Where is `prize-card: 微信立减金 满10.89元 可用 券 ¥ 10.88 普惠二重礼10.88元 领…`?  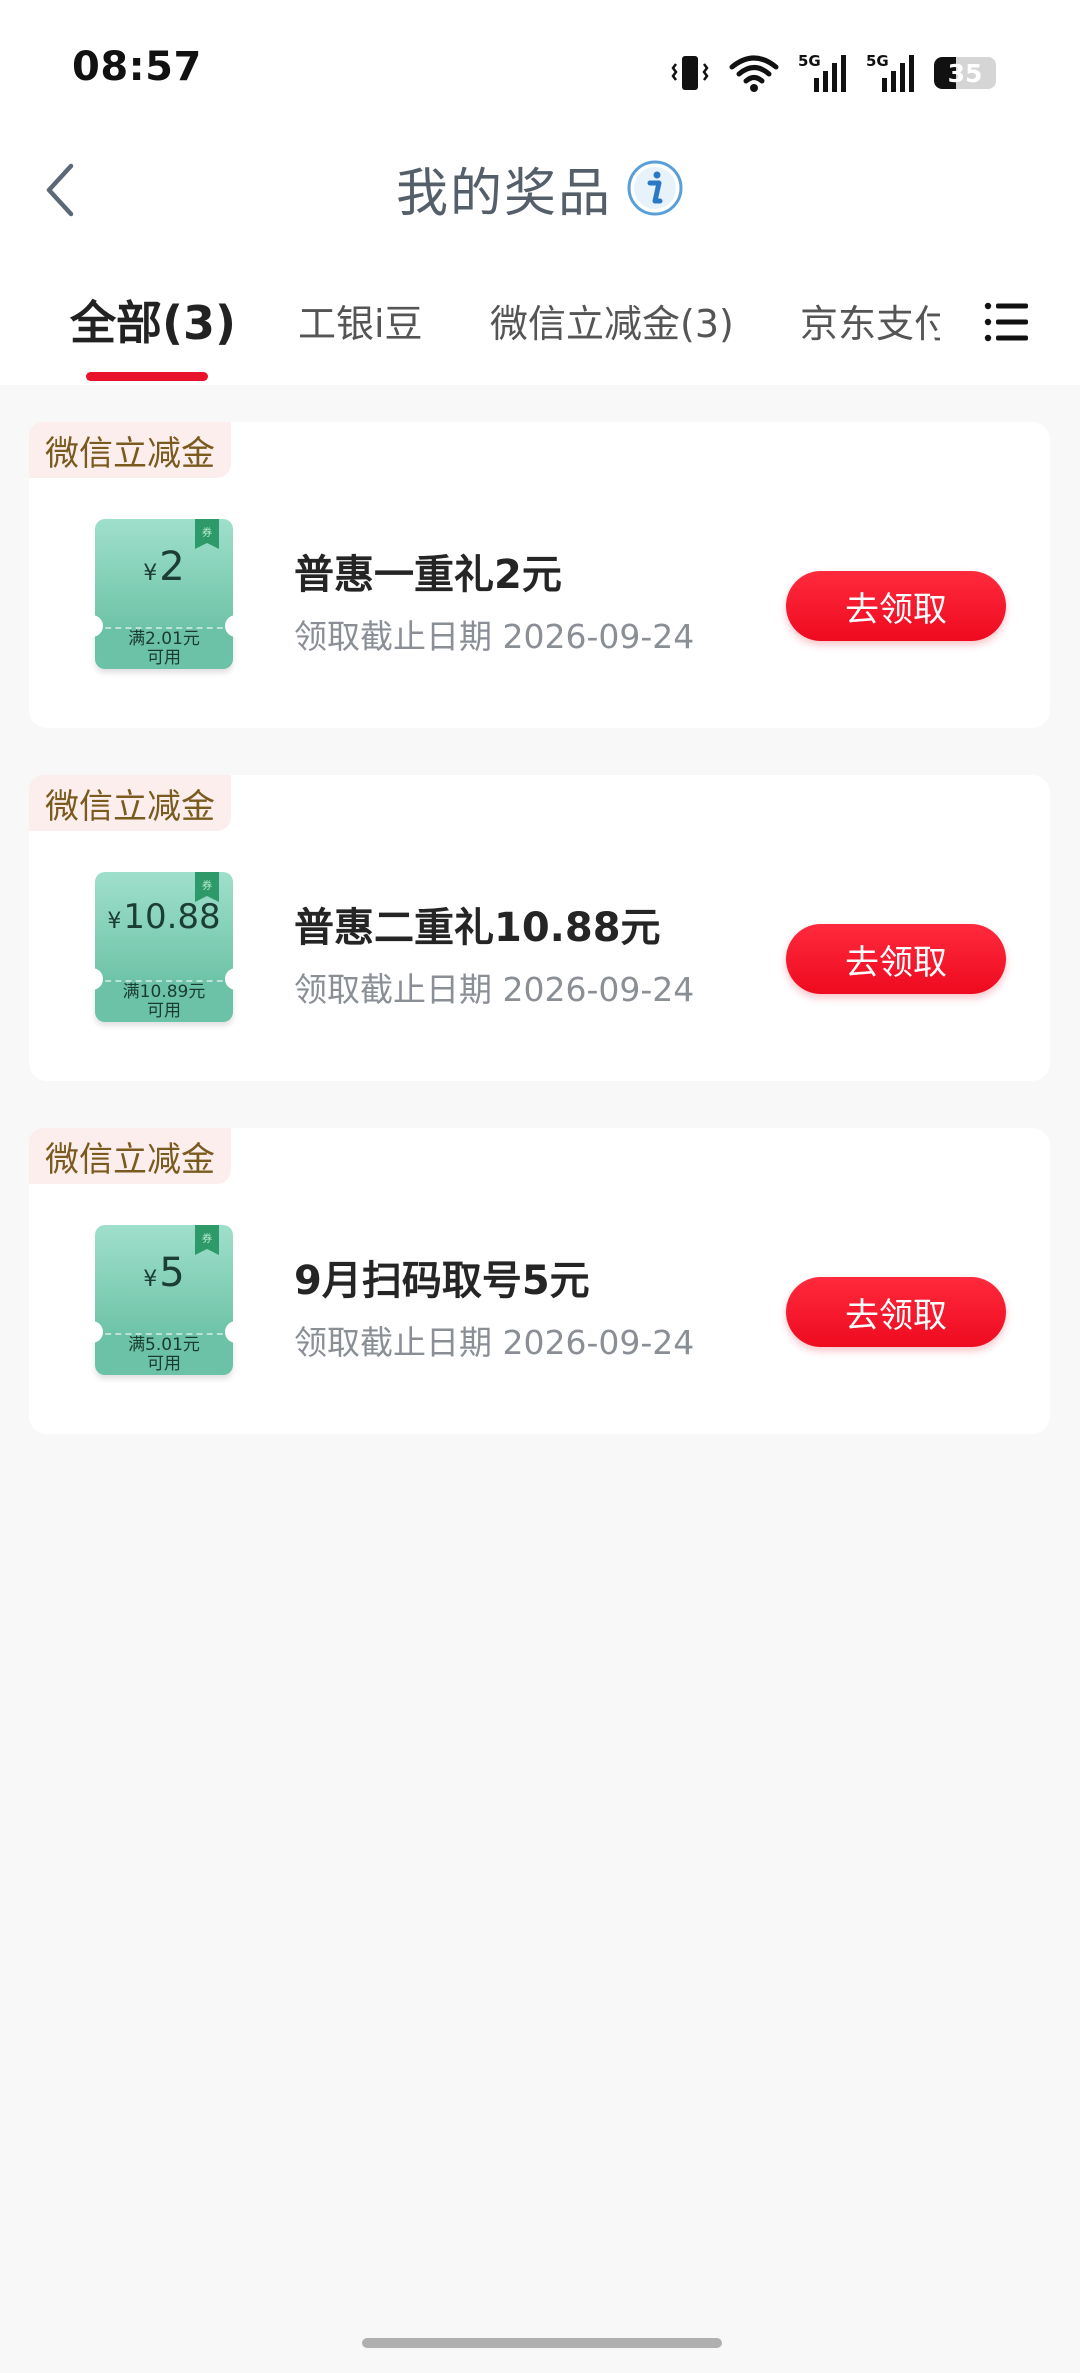
prize-card: 微信立减金 满10.89元 可用 券 ¥ 10.88 普惠二重礼10.88元 领… is located at coordinates (539, 928).